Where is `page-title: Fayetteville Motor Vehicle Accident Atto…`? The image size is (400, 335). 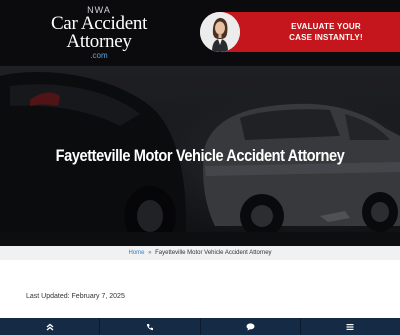 page-title: Fayetteville Motor Vehicle Accident Atto… is located at coordinates (200, 155).